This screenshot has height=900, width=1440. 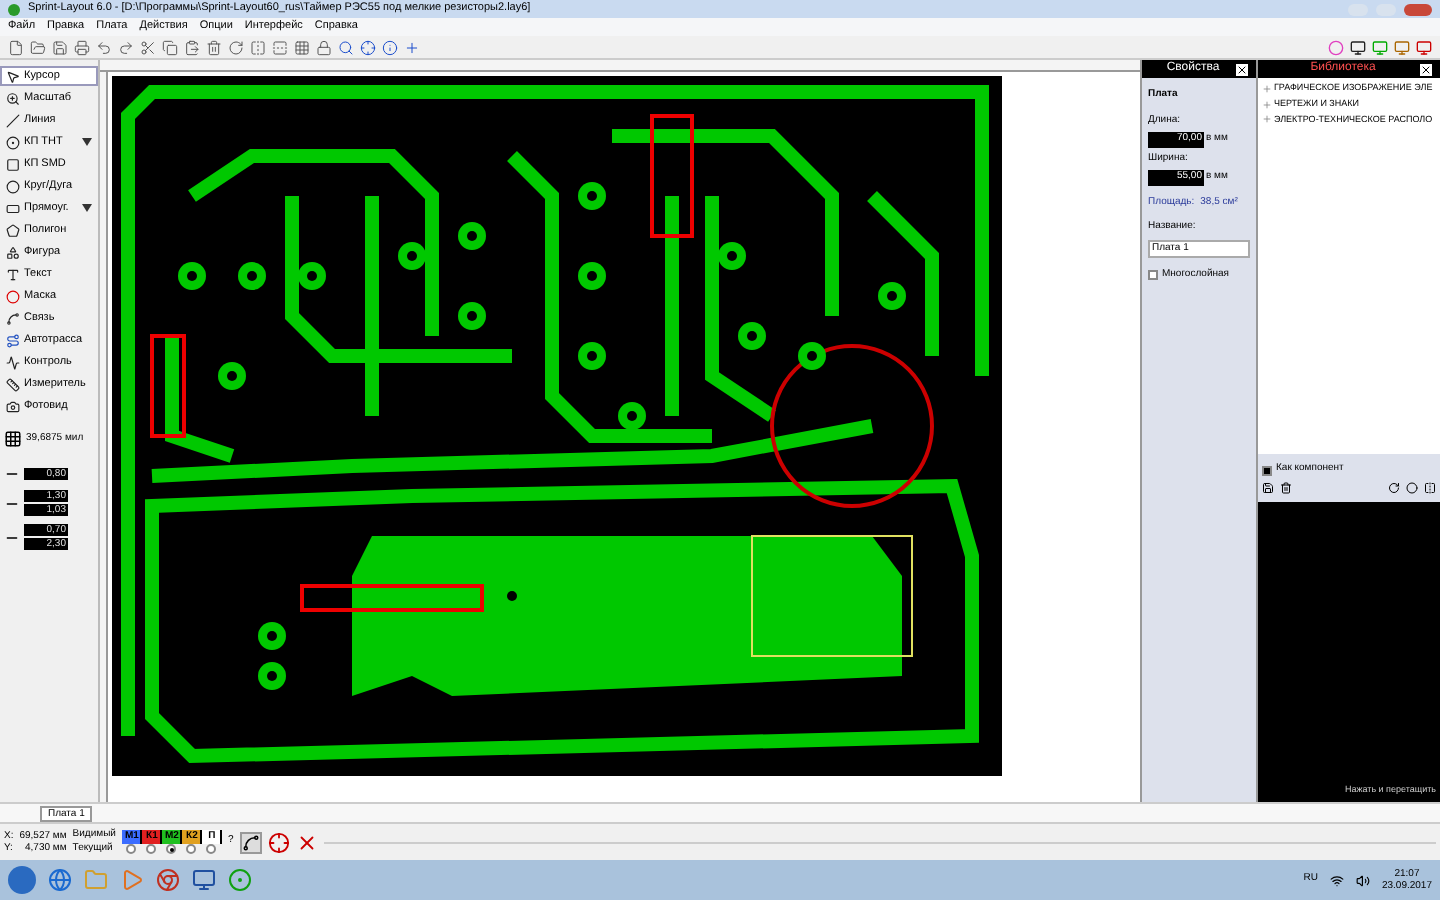 I want to click on grid-icon, so click(x=13, y=439).